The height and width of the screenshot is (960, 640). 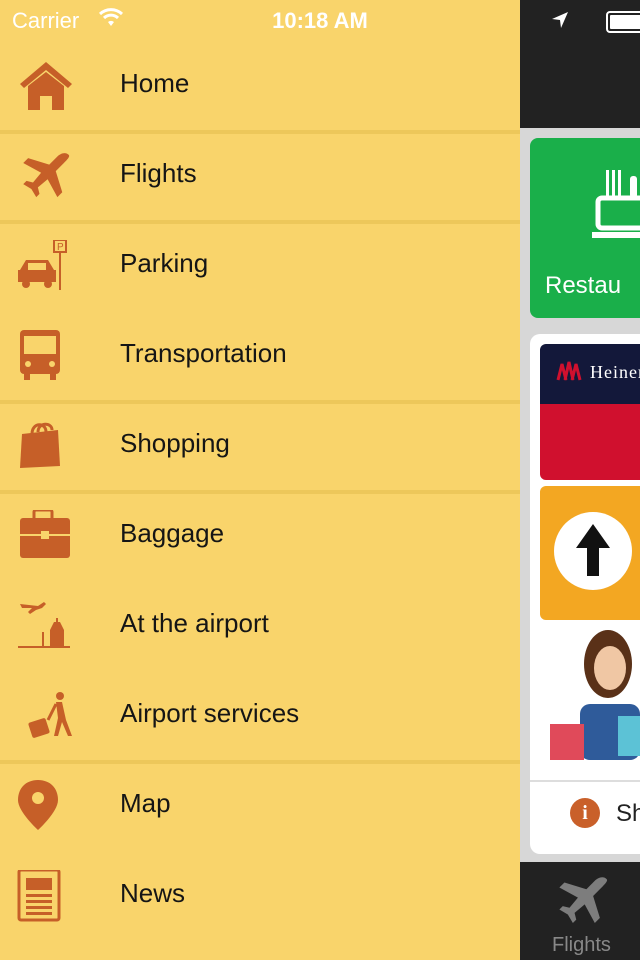 I want to click on clock-label: 10:18 AM, so click(x=320, y=20).